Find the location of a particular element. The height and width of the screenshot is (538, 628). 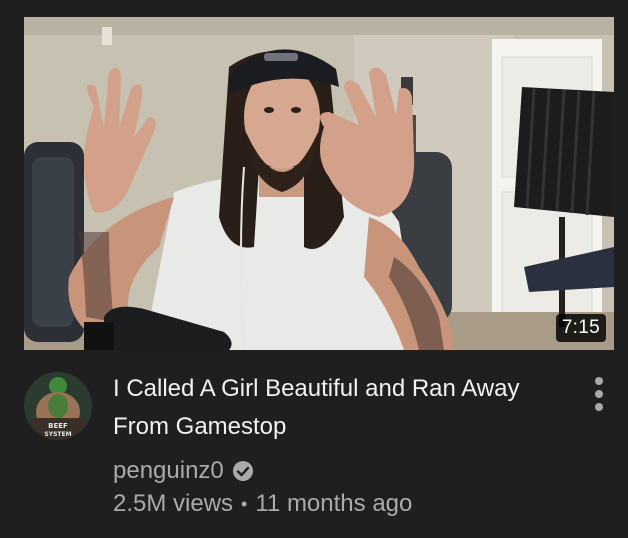

channel-name: penguinz0 is located at coordinates (168, 471).